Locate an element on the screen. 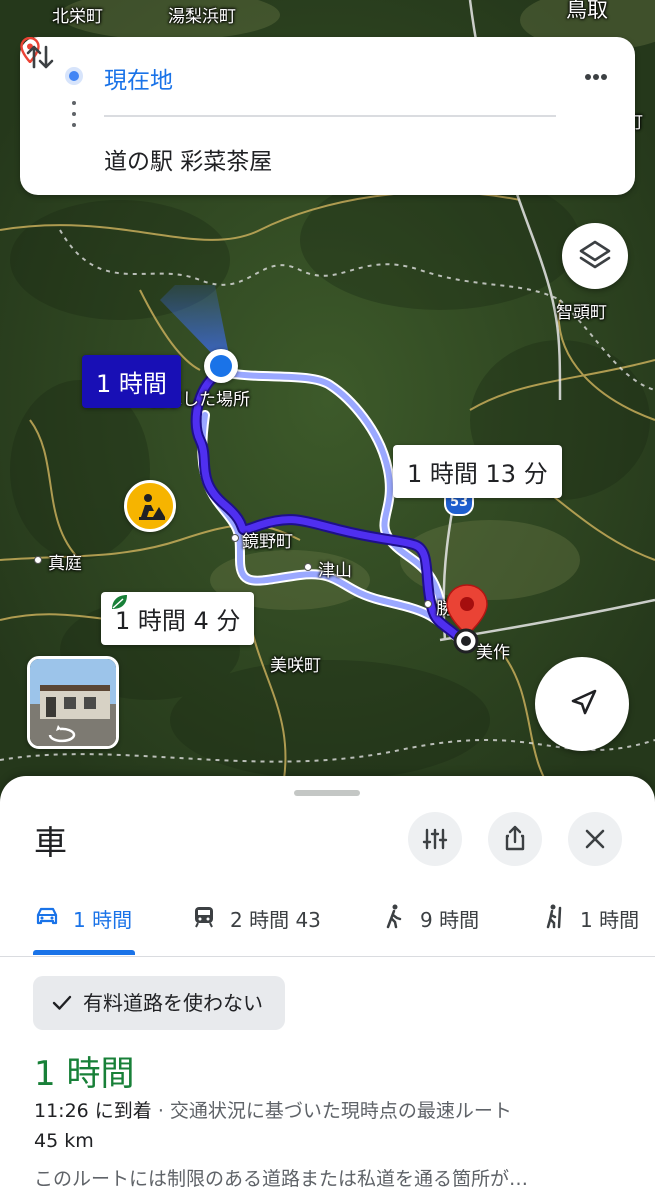 The width and height of the screenshot is (655, 1200). place-label: 真庭 is located at coordinates (65, 564).